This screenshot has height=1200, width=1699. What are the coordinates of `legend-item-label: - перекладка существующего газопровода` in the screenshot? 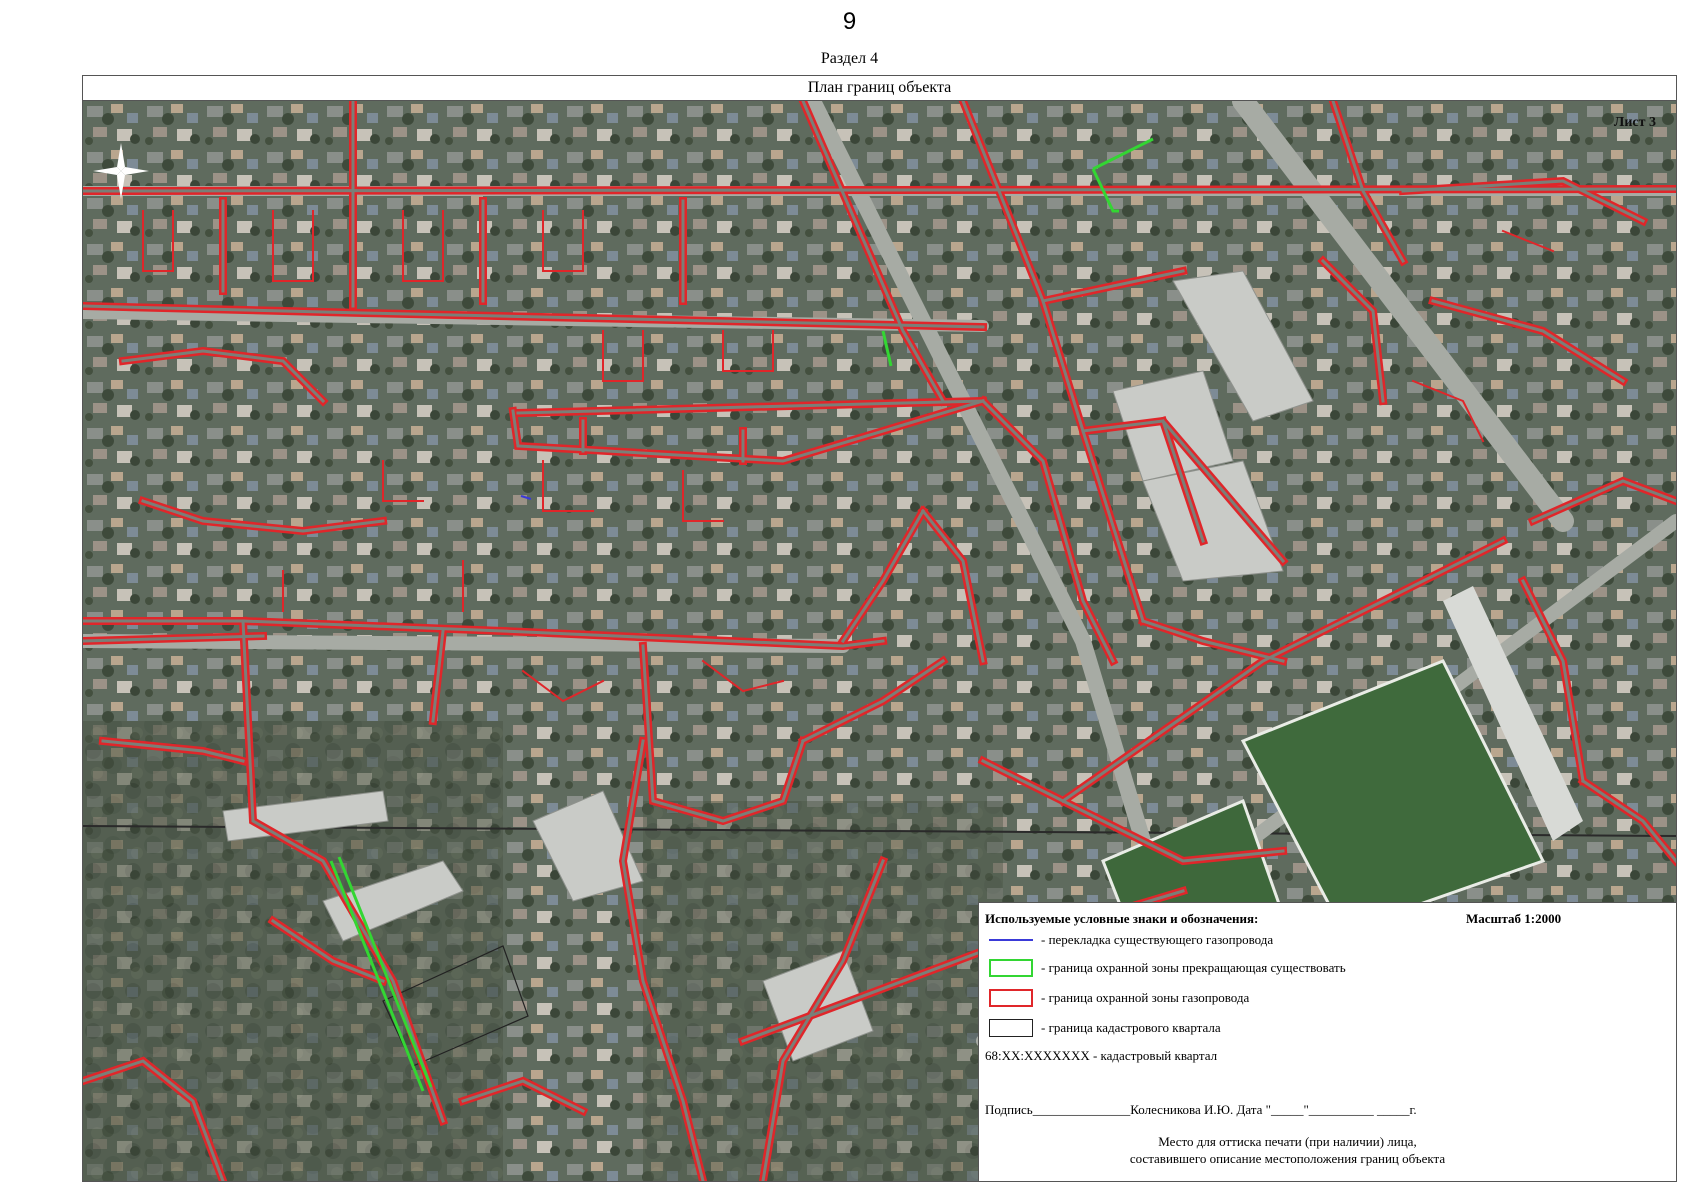 It's located at (1157, 939).